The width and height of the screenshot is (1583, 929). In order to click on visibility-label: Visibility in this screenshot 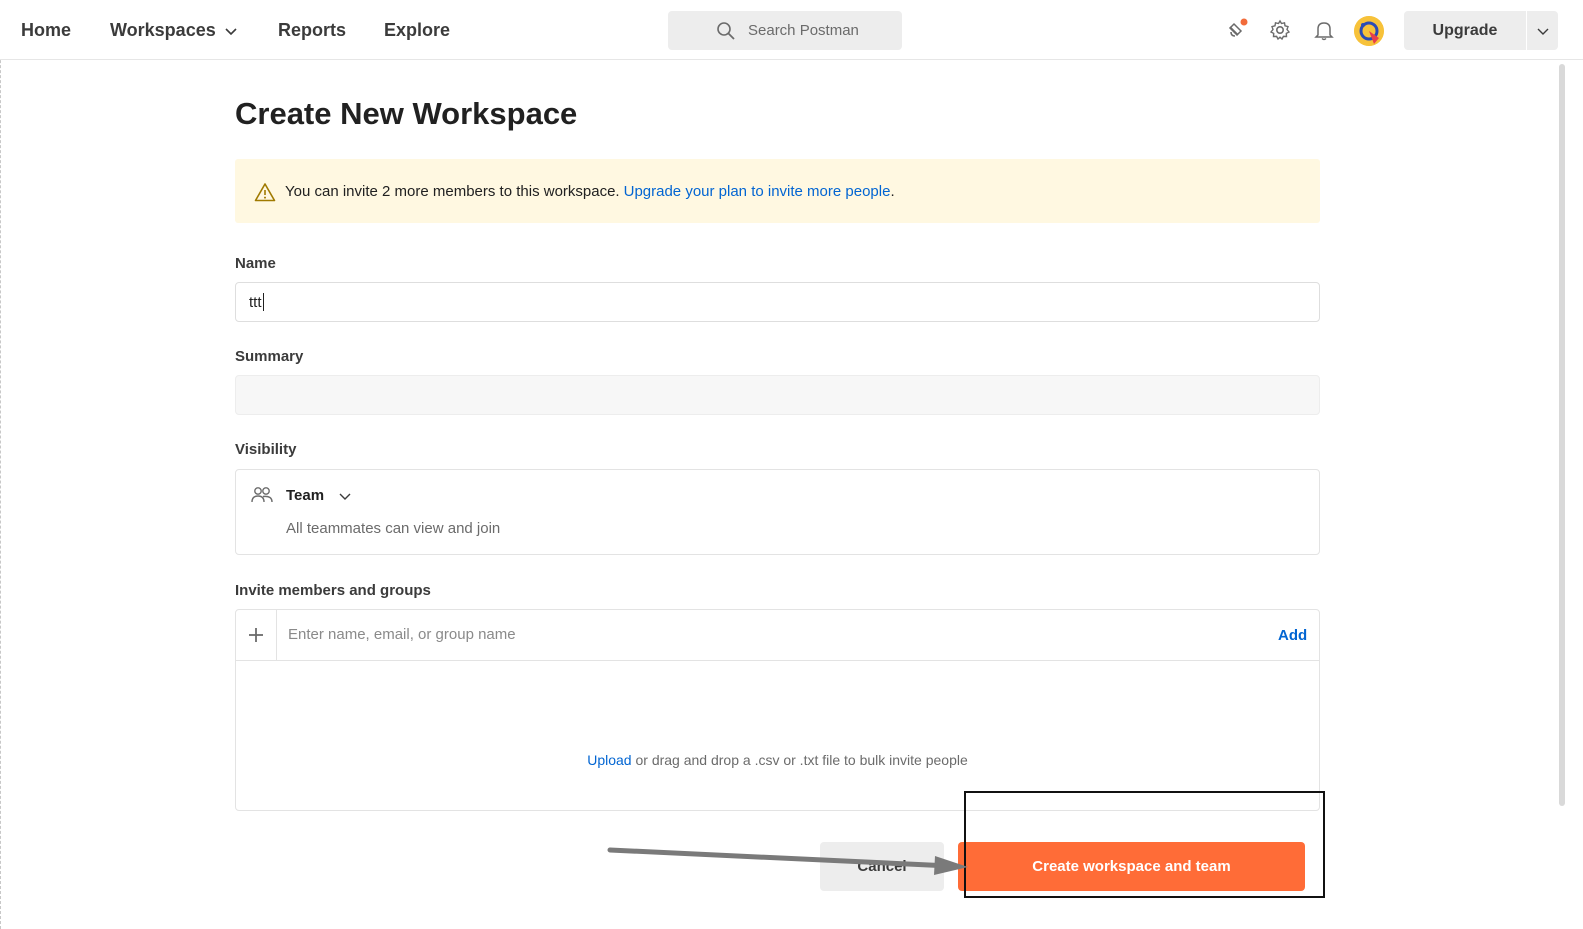, I will do `click(266, 449)`.